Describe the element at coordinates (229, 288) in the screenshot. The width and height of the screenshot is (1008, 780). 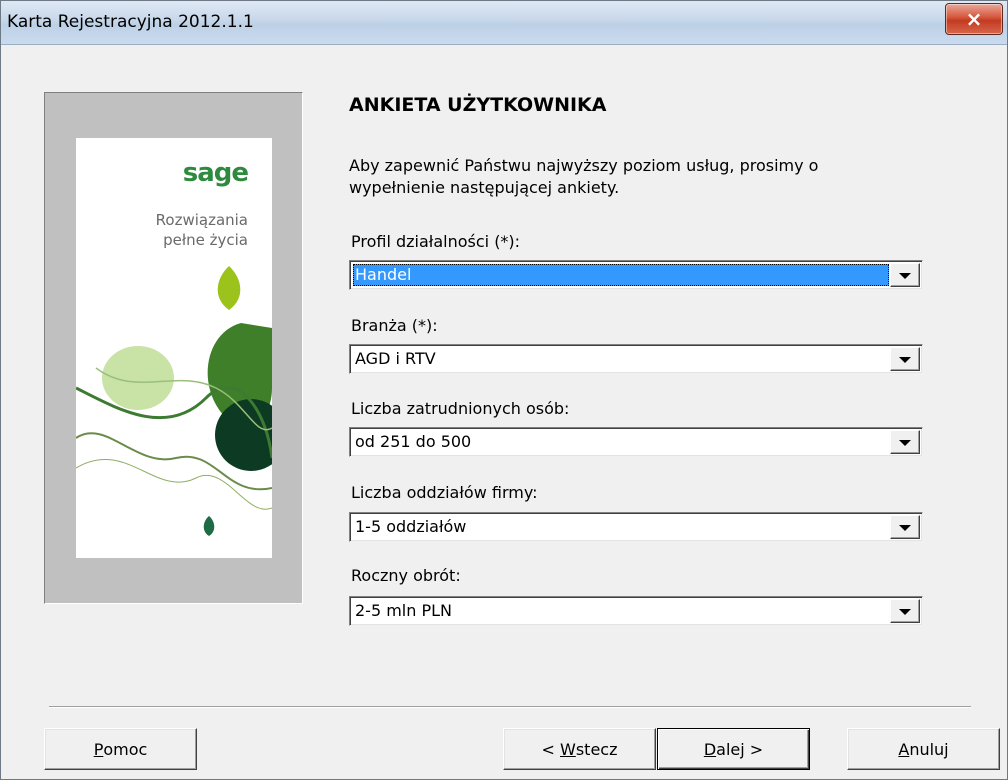
I see `lime-leaf-shape` at that location.